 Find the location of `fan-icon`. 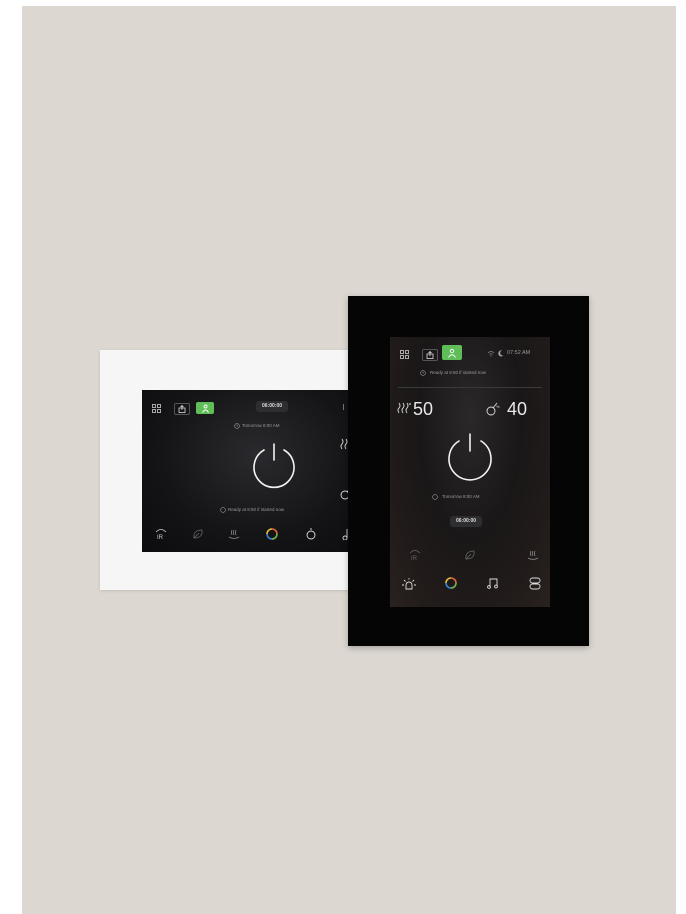

fan-icon is located at coordinates (535, 583).